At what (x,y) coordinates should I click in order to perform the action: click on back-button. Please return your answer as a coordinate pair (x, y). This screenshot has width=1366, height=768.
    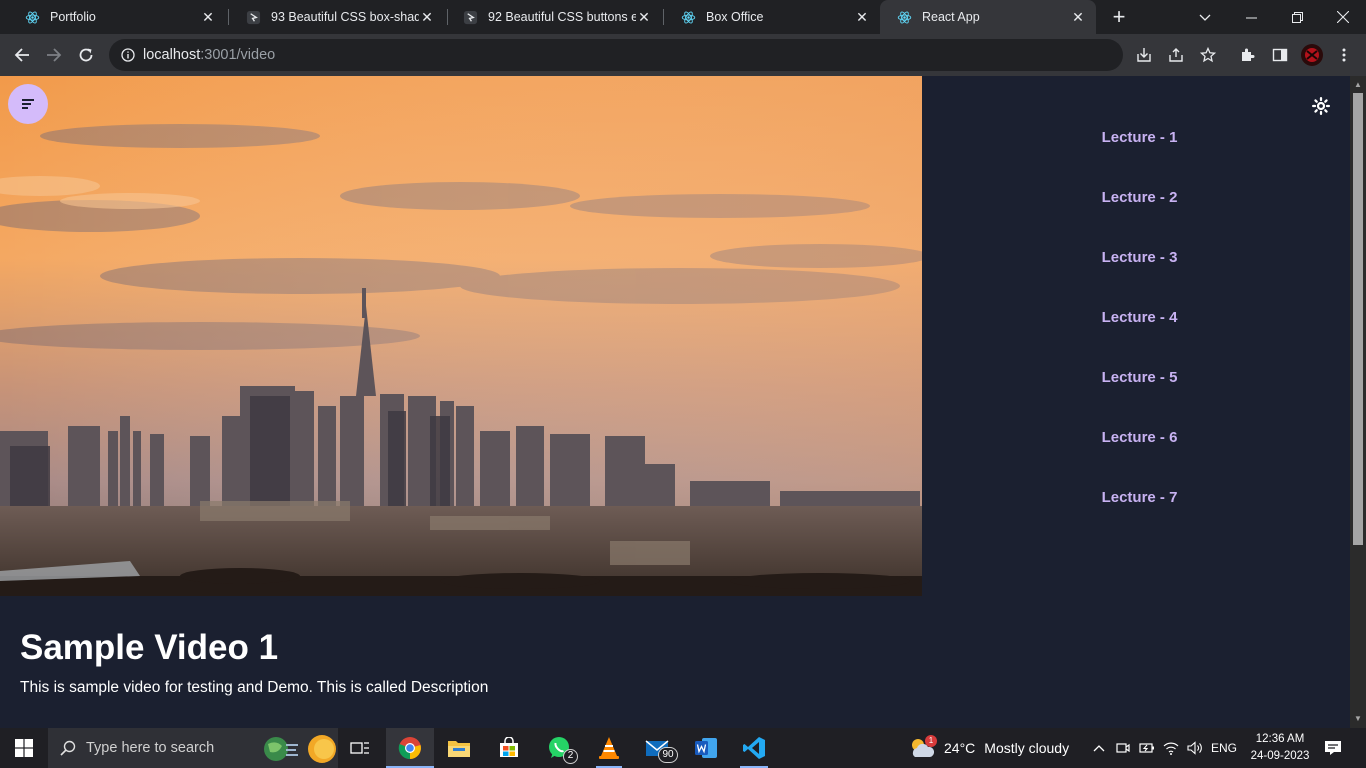
    Looking at the image, I should click on (22, 55).